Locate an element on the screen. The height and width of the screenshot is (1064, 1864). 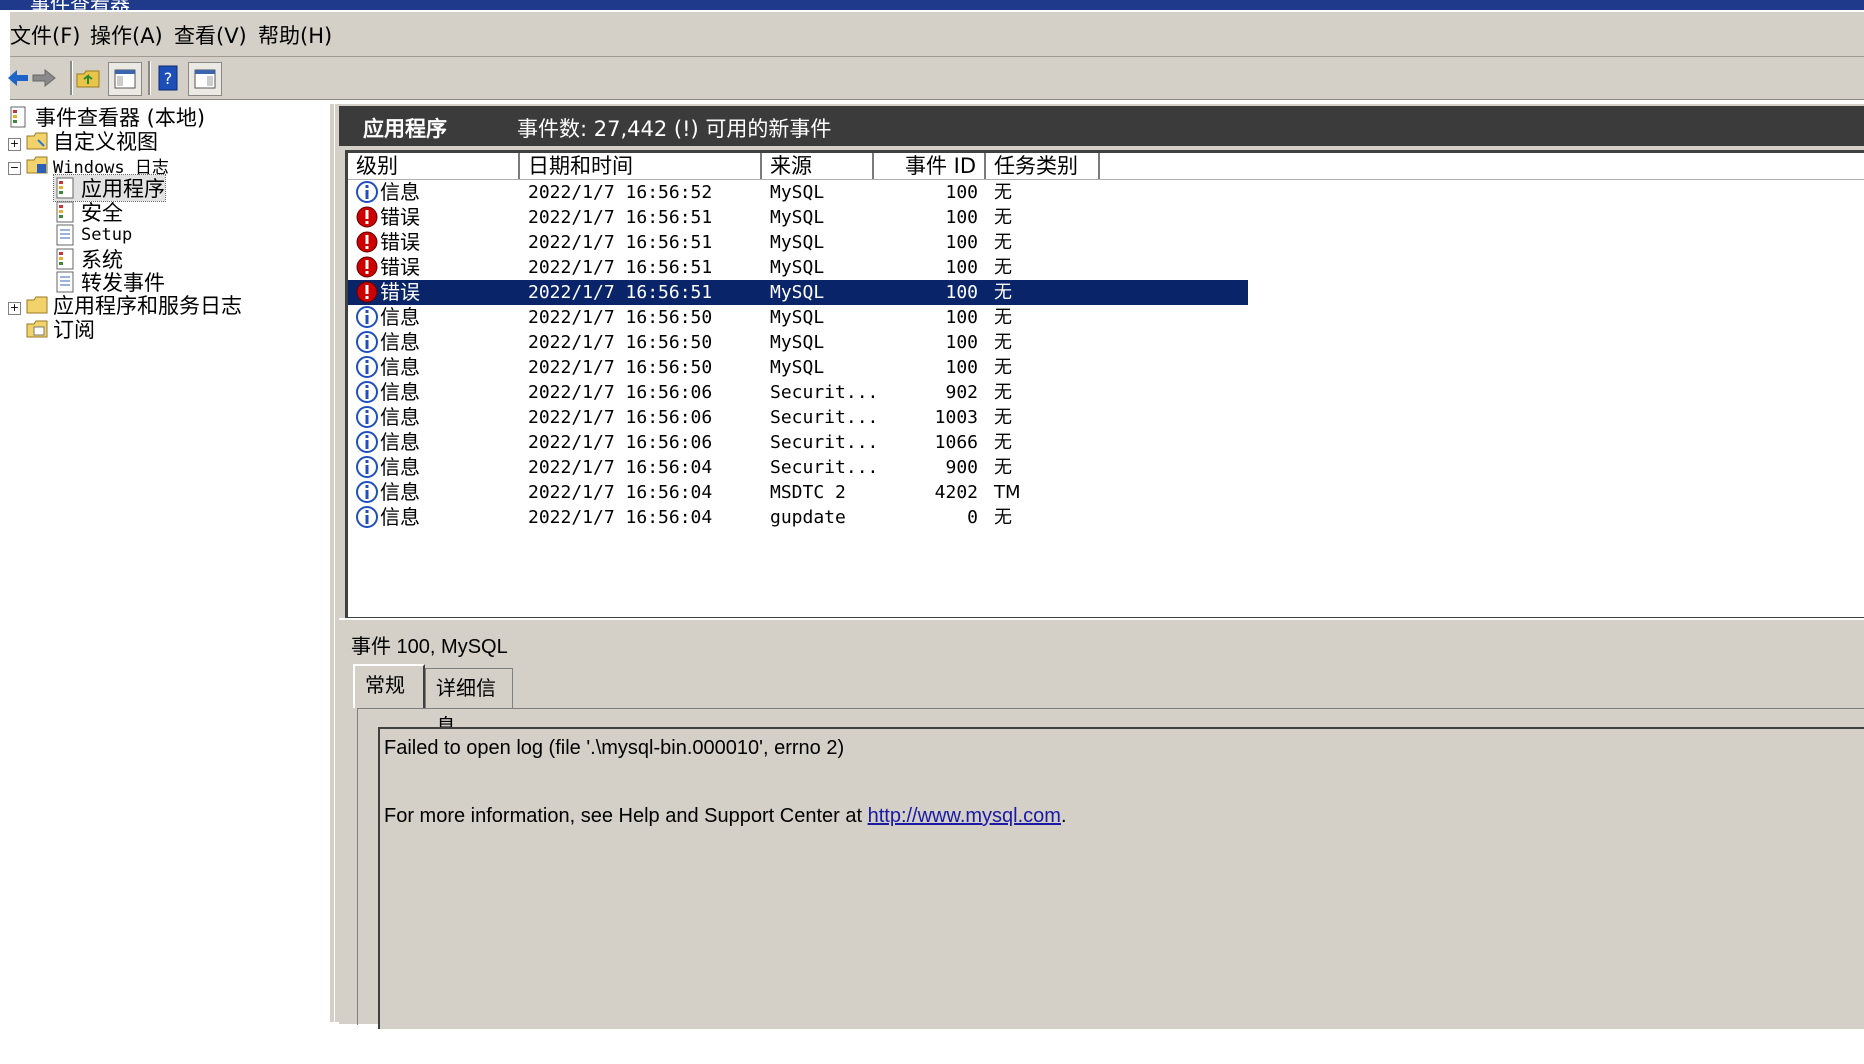
events-column-headers: 级别 日期和时间 来源 事件 ID 任务类别 is located at coordinates (1106, 166).